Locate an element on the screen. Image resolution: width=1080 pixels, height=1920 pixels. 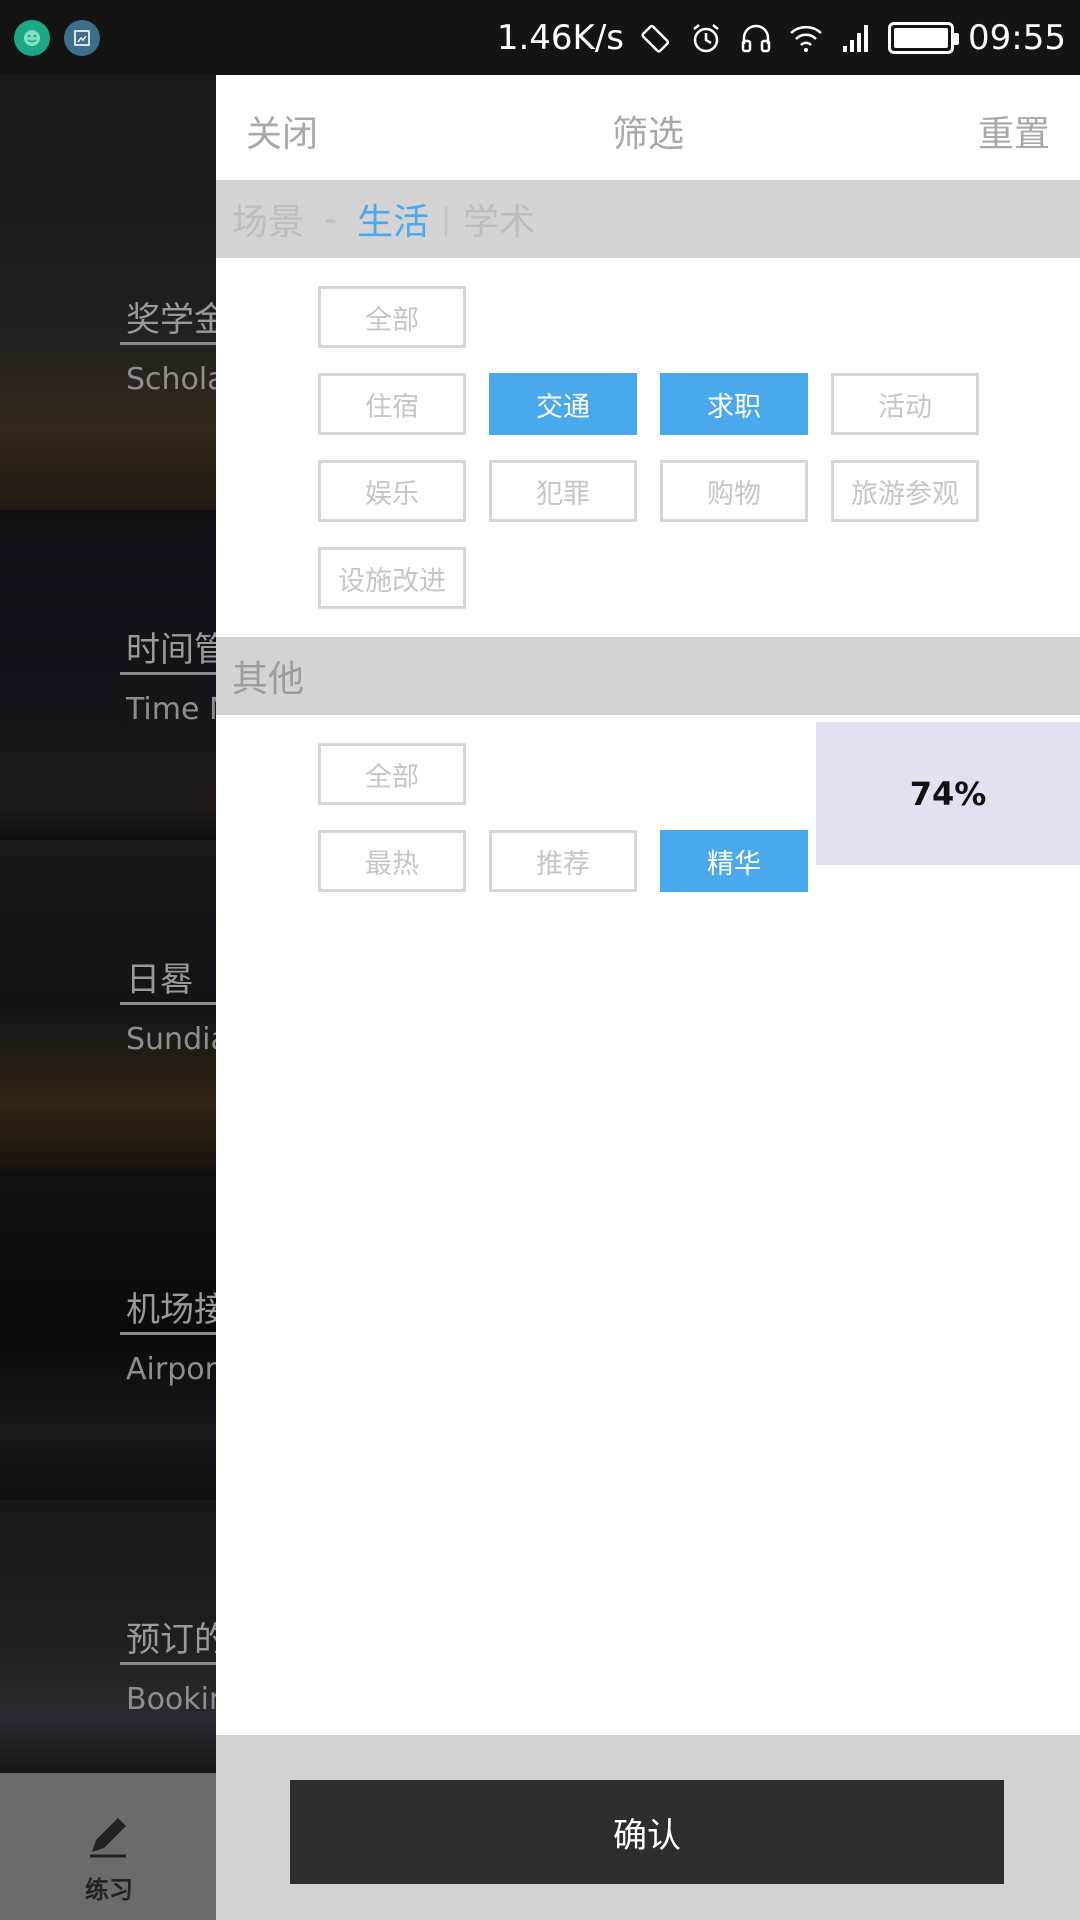
signal-icon is located at coordinates (856, 38).